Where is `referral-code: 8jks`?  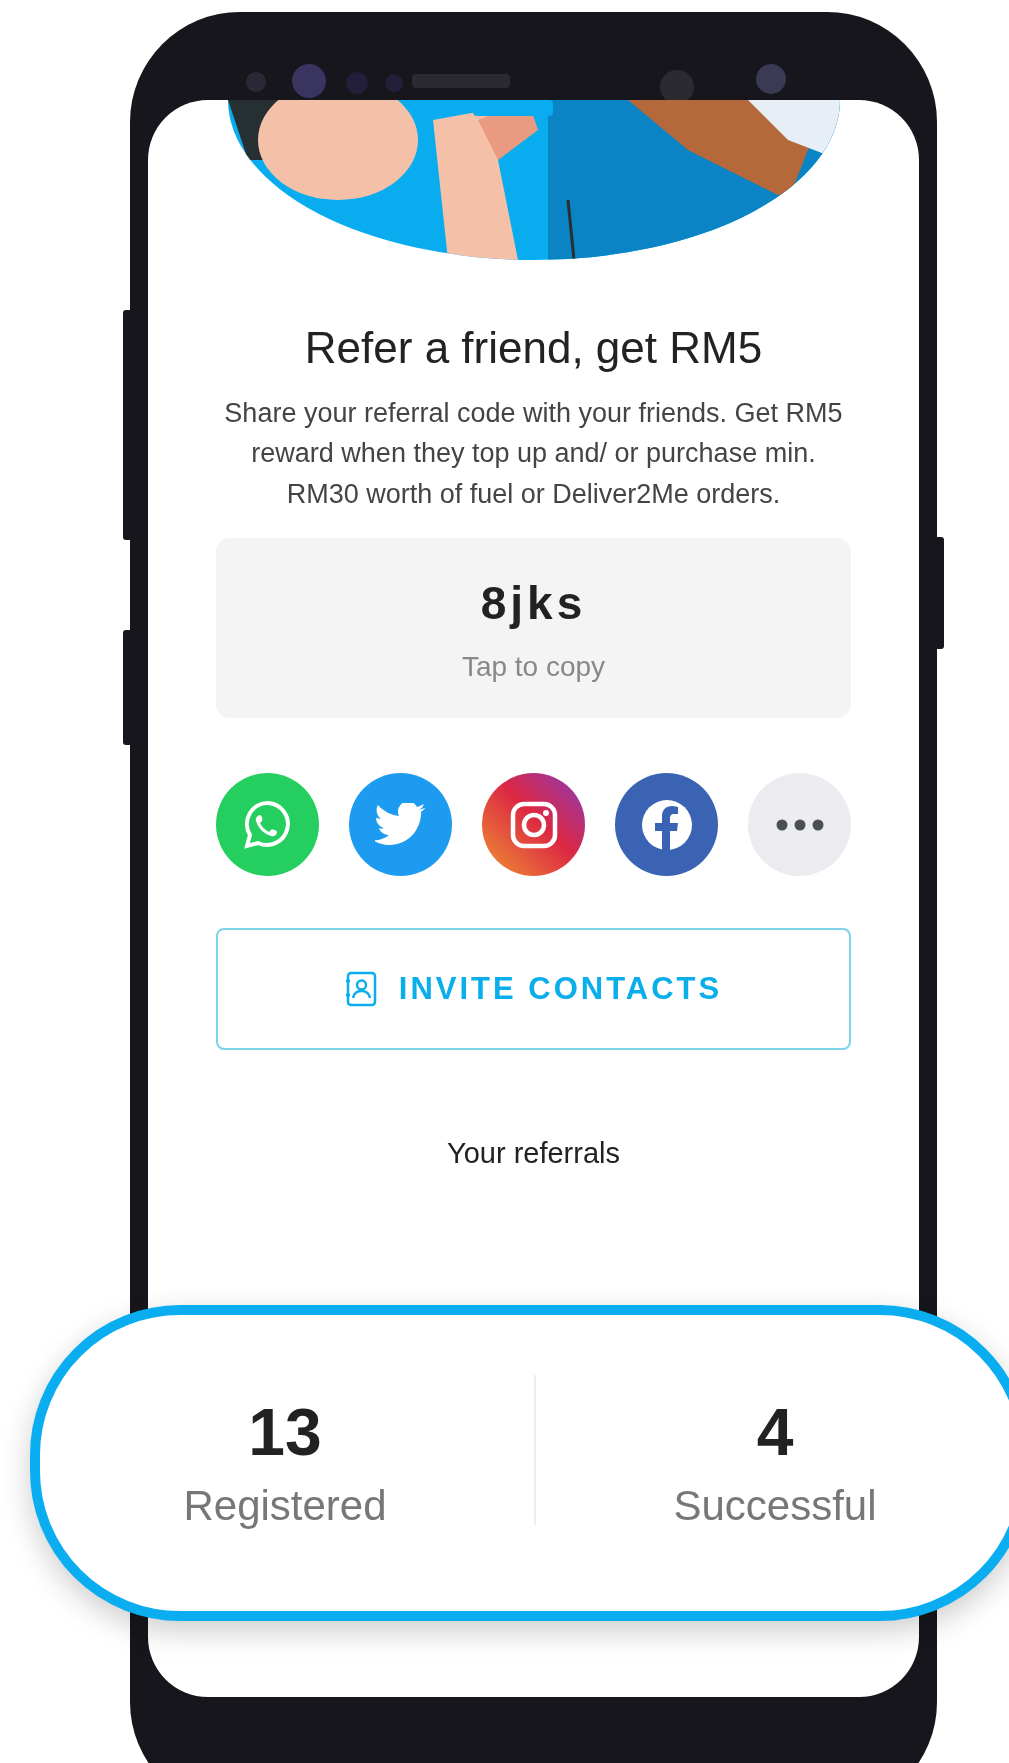
referral-code: 8jks is located at coordinates (533, 603).